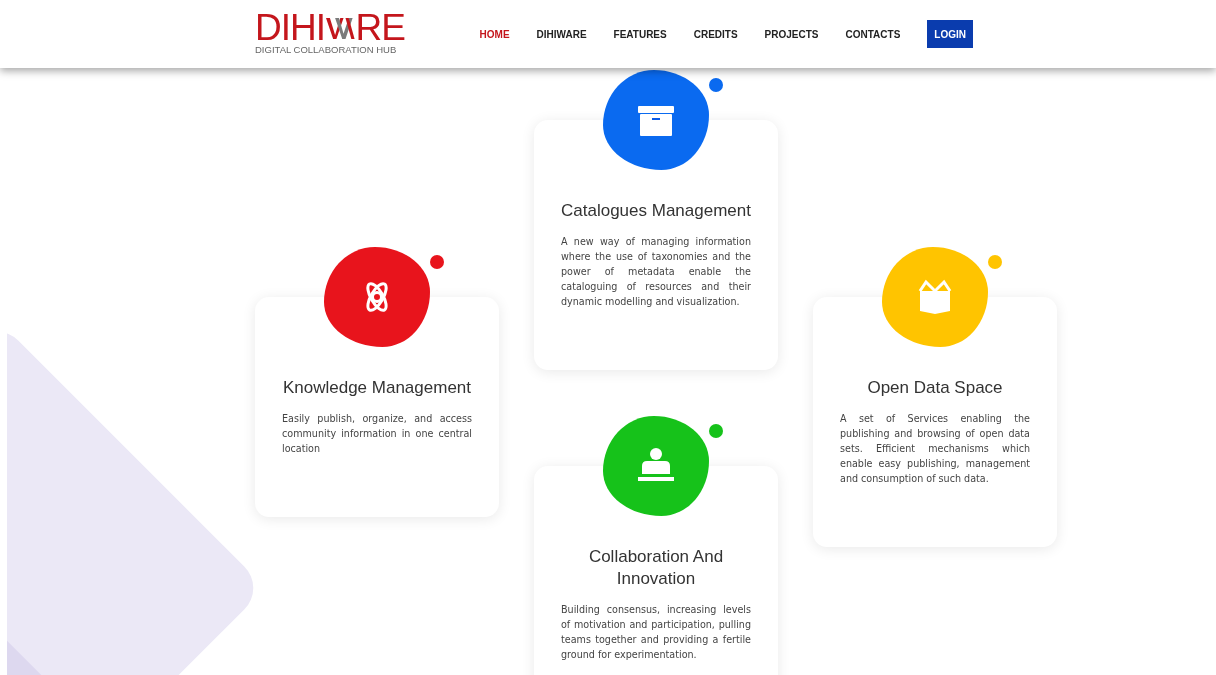 Image resolution: width=1216 pixels, height=675 pixels. What do you see at coordinates (935, 388) in the screenshot?
I see `card-title: Open Data Space` at bounding box center [935, 388].